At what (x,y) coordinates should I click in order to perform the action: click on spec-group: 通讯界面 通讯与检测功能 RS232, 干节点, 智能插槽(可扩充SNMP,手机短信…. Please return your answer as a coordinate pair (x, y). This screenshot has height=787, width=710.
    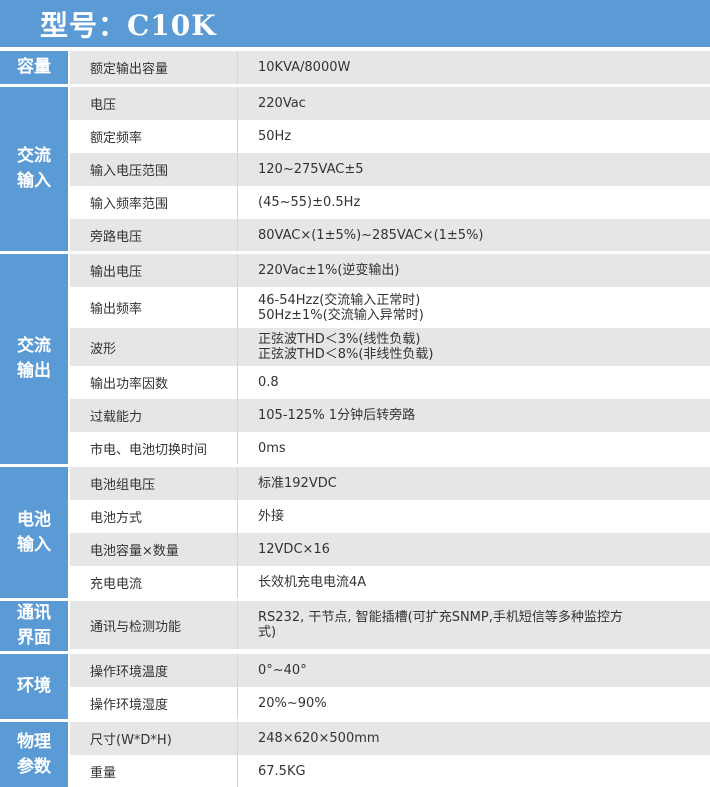
    Looking at the image, I should click on (355, 627).